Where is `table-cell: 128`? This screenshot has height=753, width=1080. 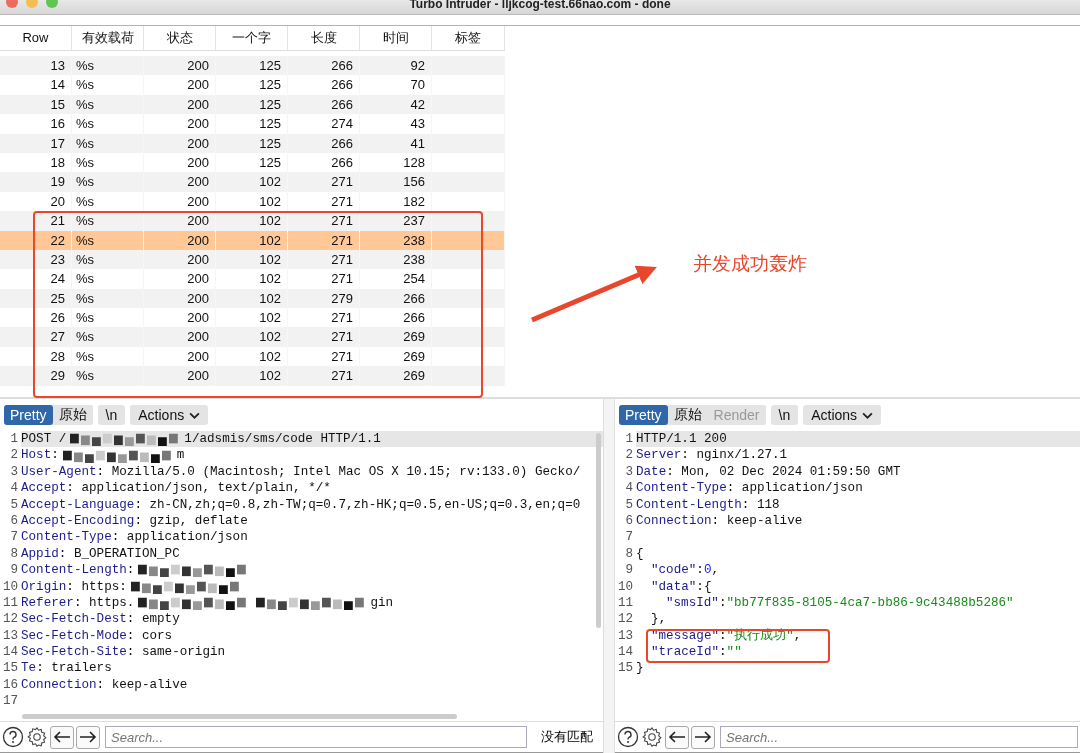 table-cell: 128 is located at coordinates (414, 162).